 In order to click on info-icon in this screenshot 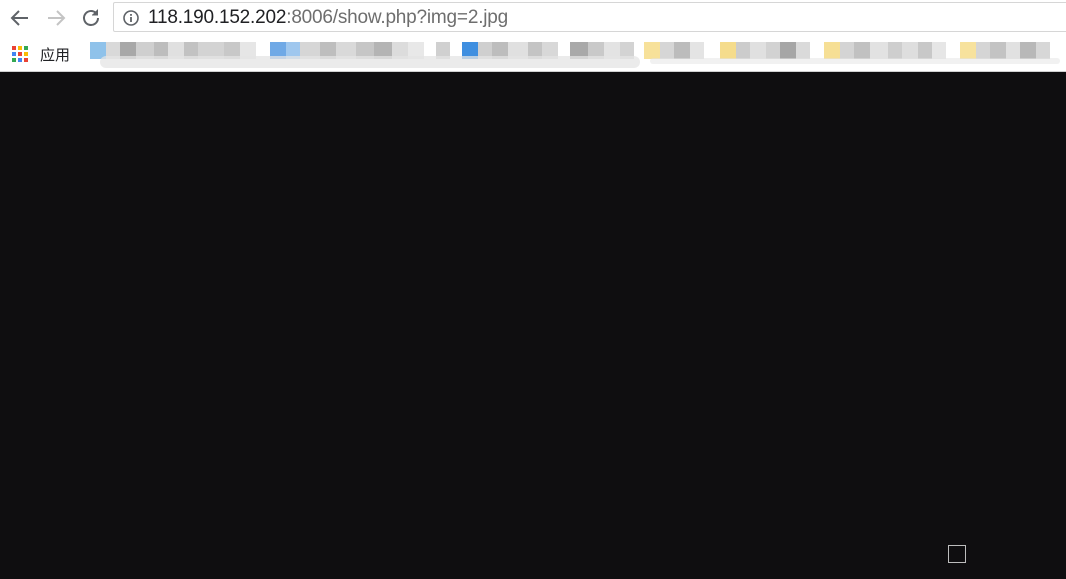, I will do `click(131, 18)`.